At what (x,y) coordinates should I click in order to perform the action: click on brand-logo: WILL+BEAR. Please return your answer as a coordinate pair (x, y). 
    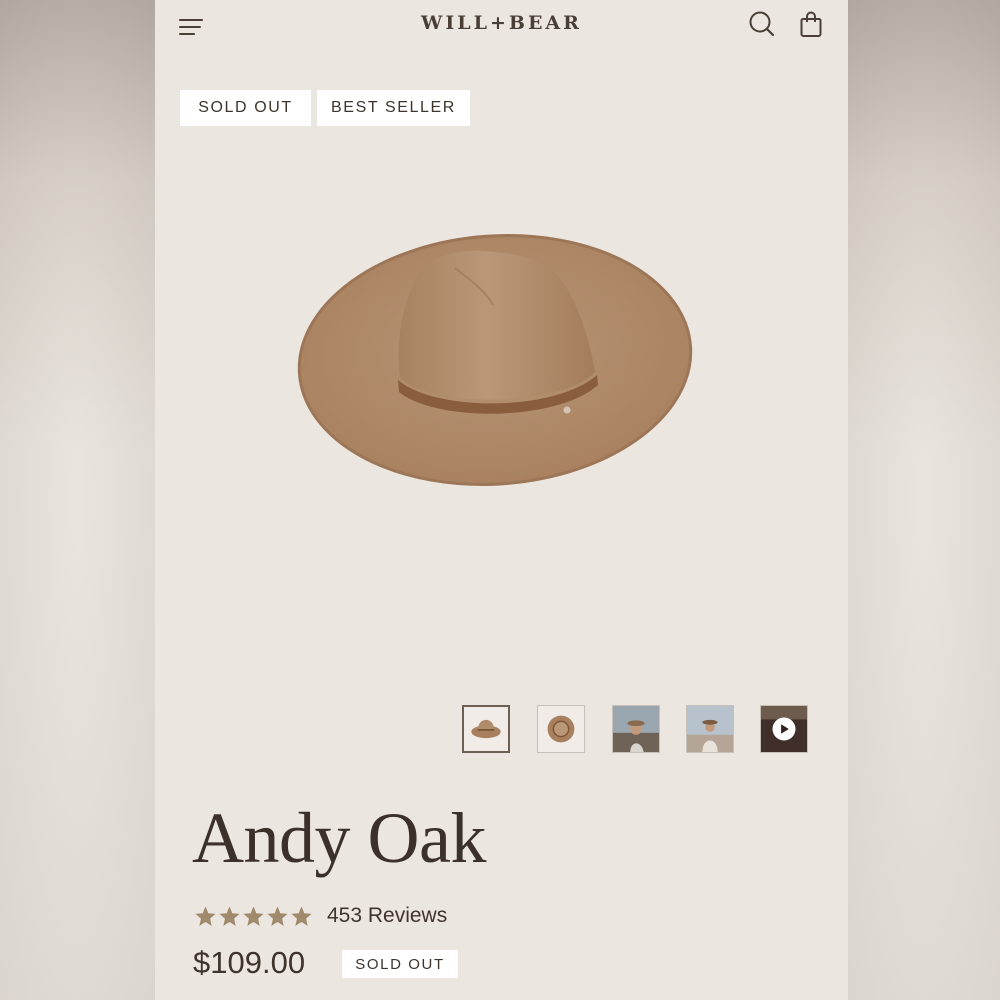
    Looking at the image, I should click on (501, 23).